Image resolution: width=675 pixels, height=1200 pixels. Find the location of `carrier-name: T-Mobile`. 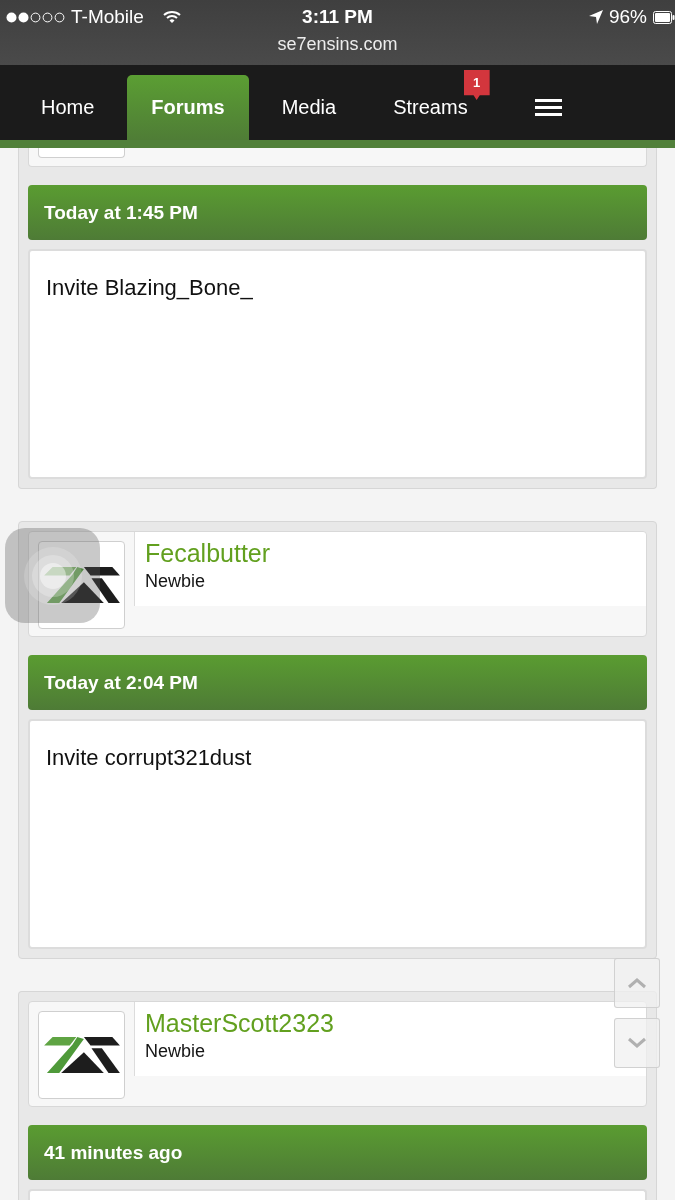

carrier-name: T-Mobile is located at coordinates (107, 17).